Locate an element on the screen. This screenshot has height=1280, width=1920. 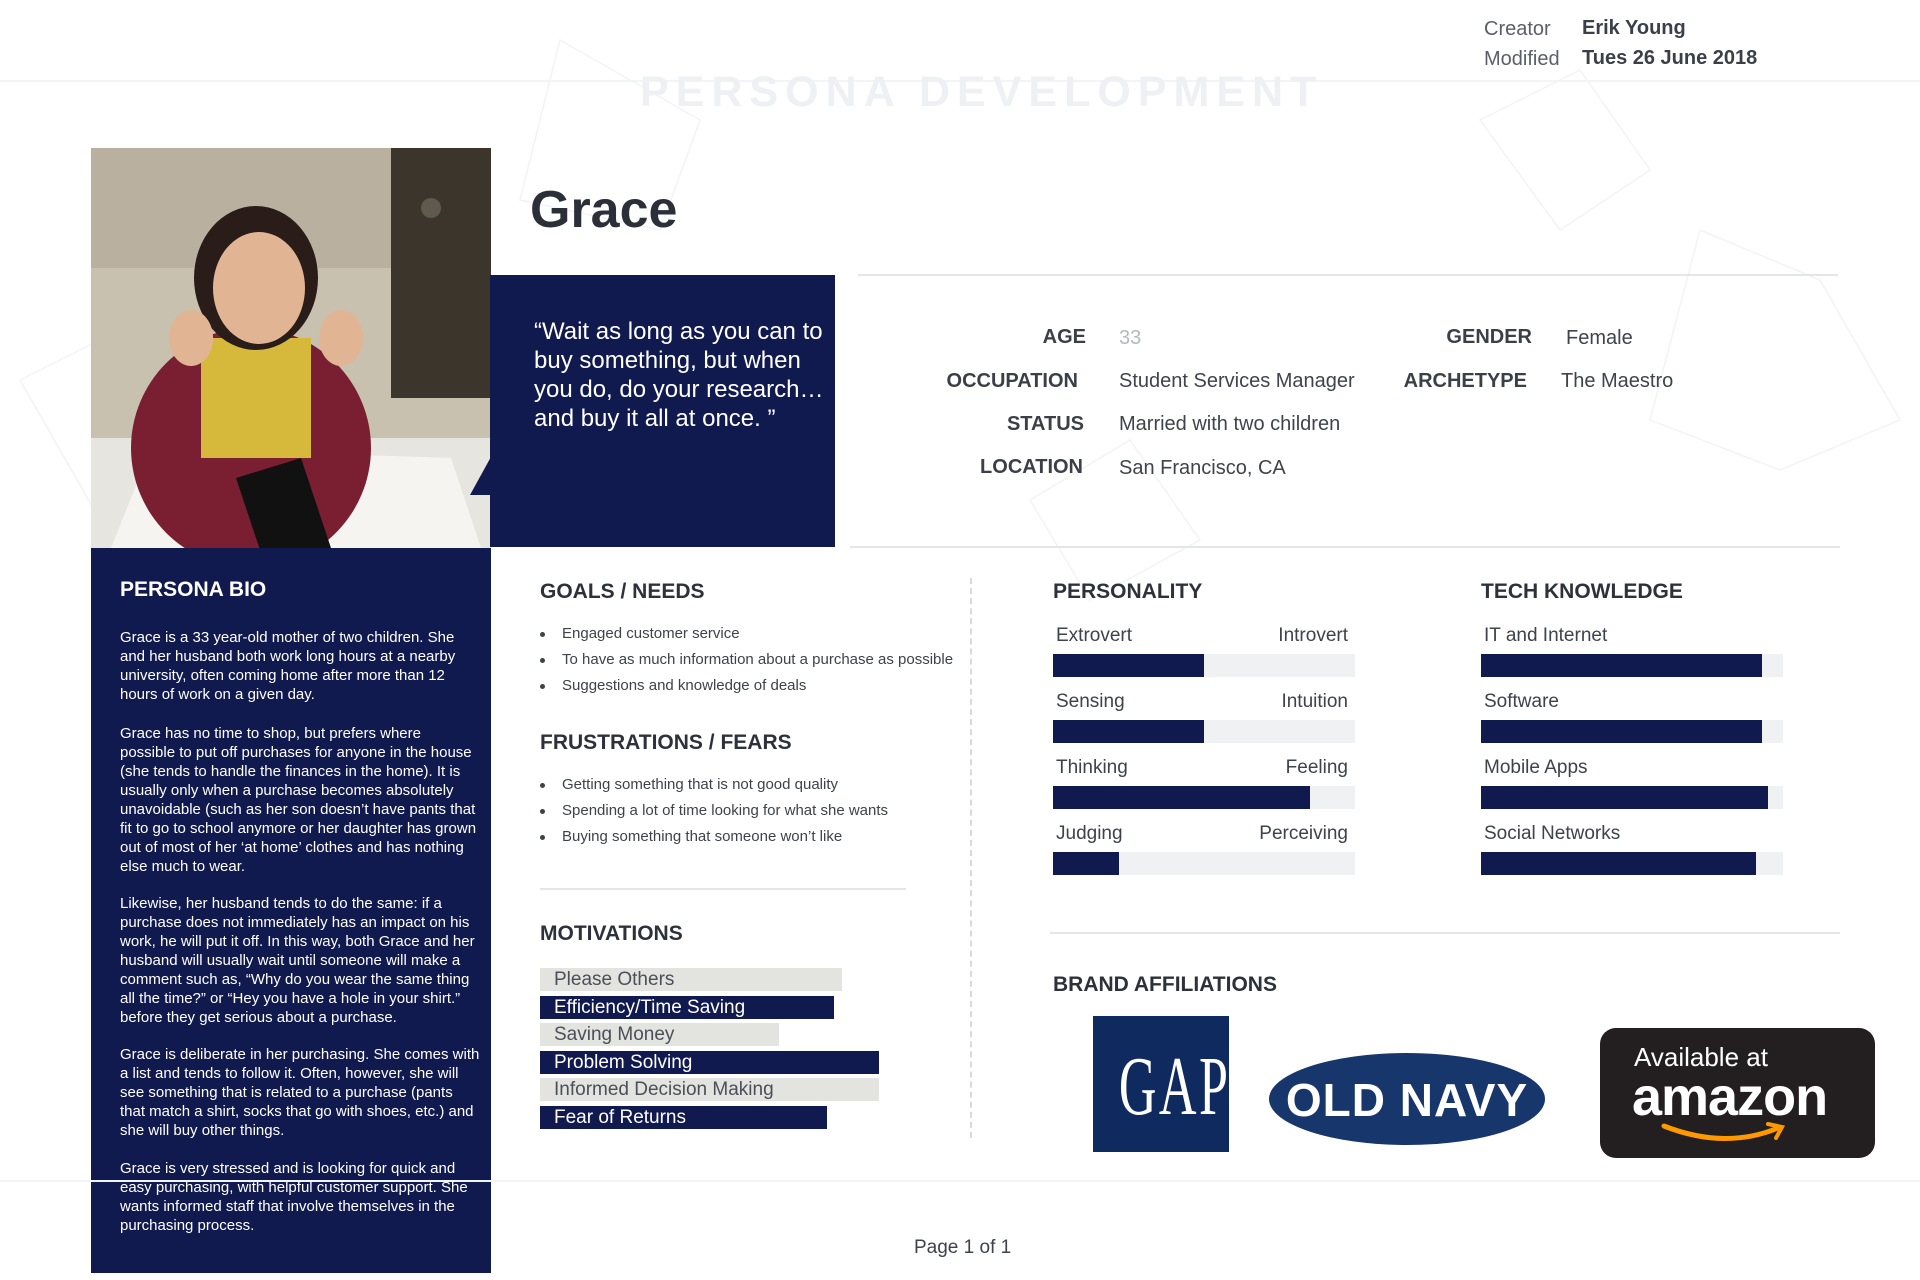
old-navy-logo-text: OLD NAVY is located at coordinates (1407, 1100).